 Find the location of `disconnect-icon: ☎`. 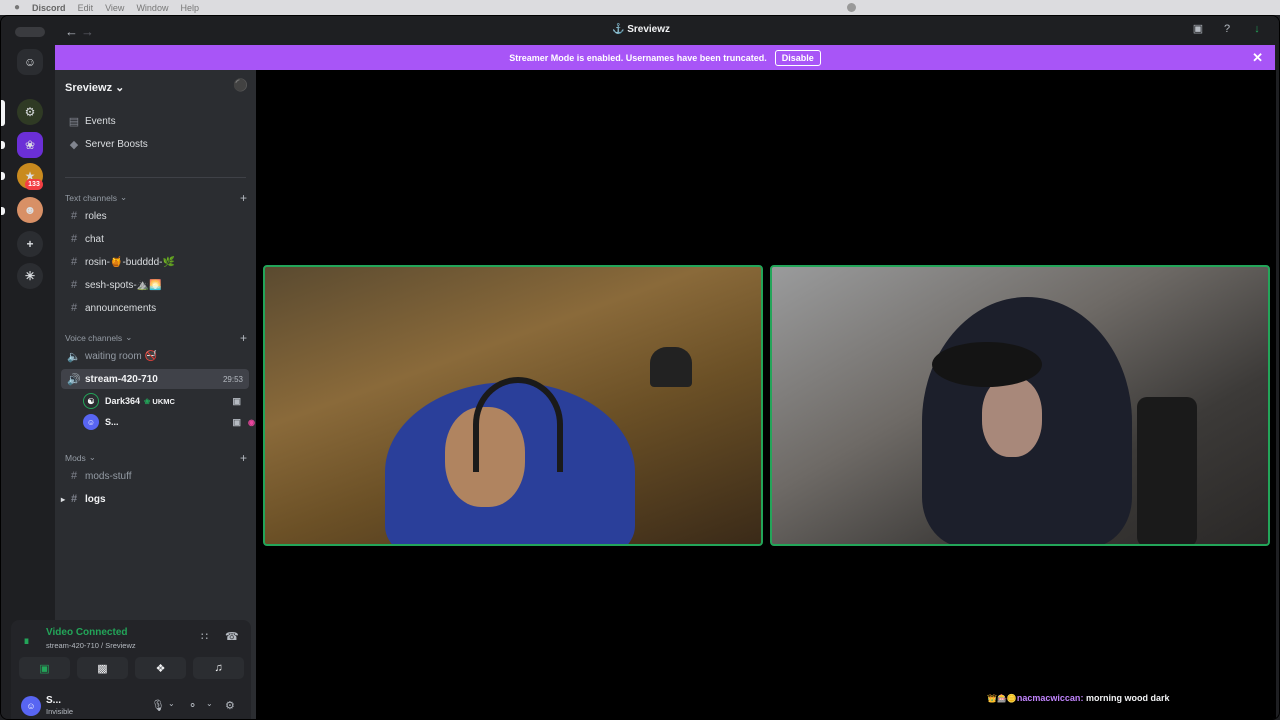

disconnect-icon: ☎ is located at coordinates (232, 636).